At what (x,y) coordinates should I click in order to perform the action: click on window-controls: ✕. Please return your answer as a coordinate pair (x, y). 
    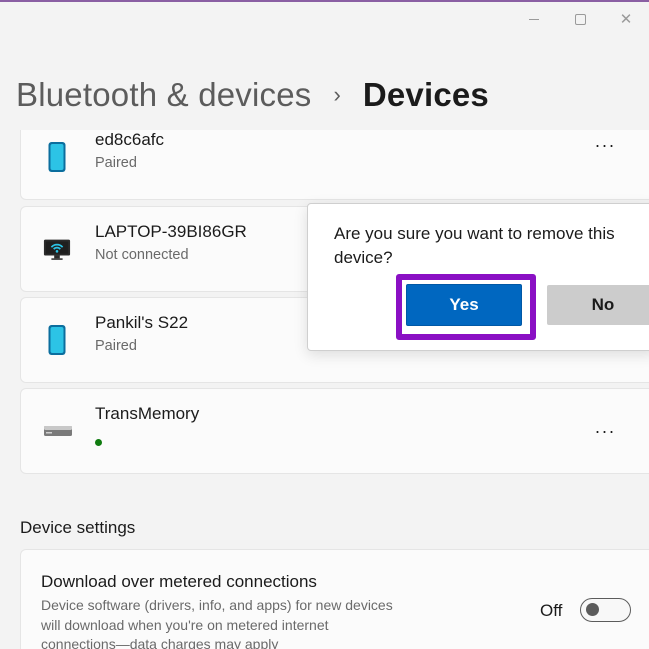
    Looking at the image, I should click on (580, 19).